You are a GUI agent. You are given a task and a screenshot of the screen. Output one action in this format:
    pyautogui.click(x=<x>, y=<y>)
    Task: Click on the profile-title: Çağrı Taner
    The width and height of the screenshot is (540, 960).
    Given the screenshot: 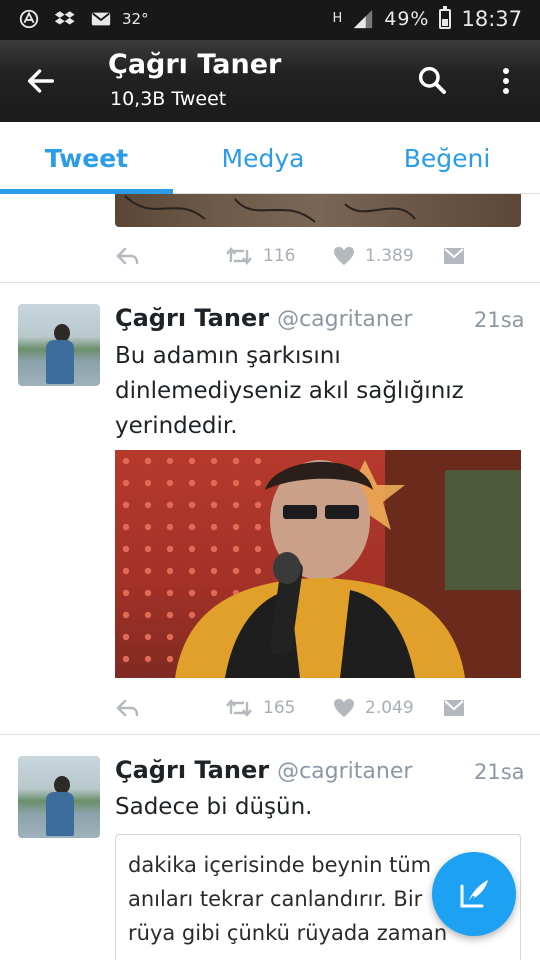 What is the action you would take?
    pyautogui.click(x=195, y=64)
    